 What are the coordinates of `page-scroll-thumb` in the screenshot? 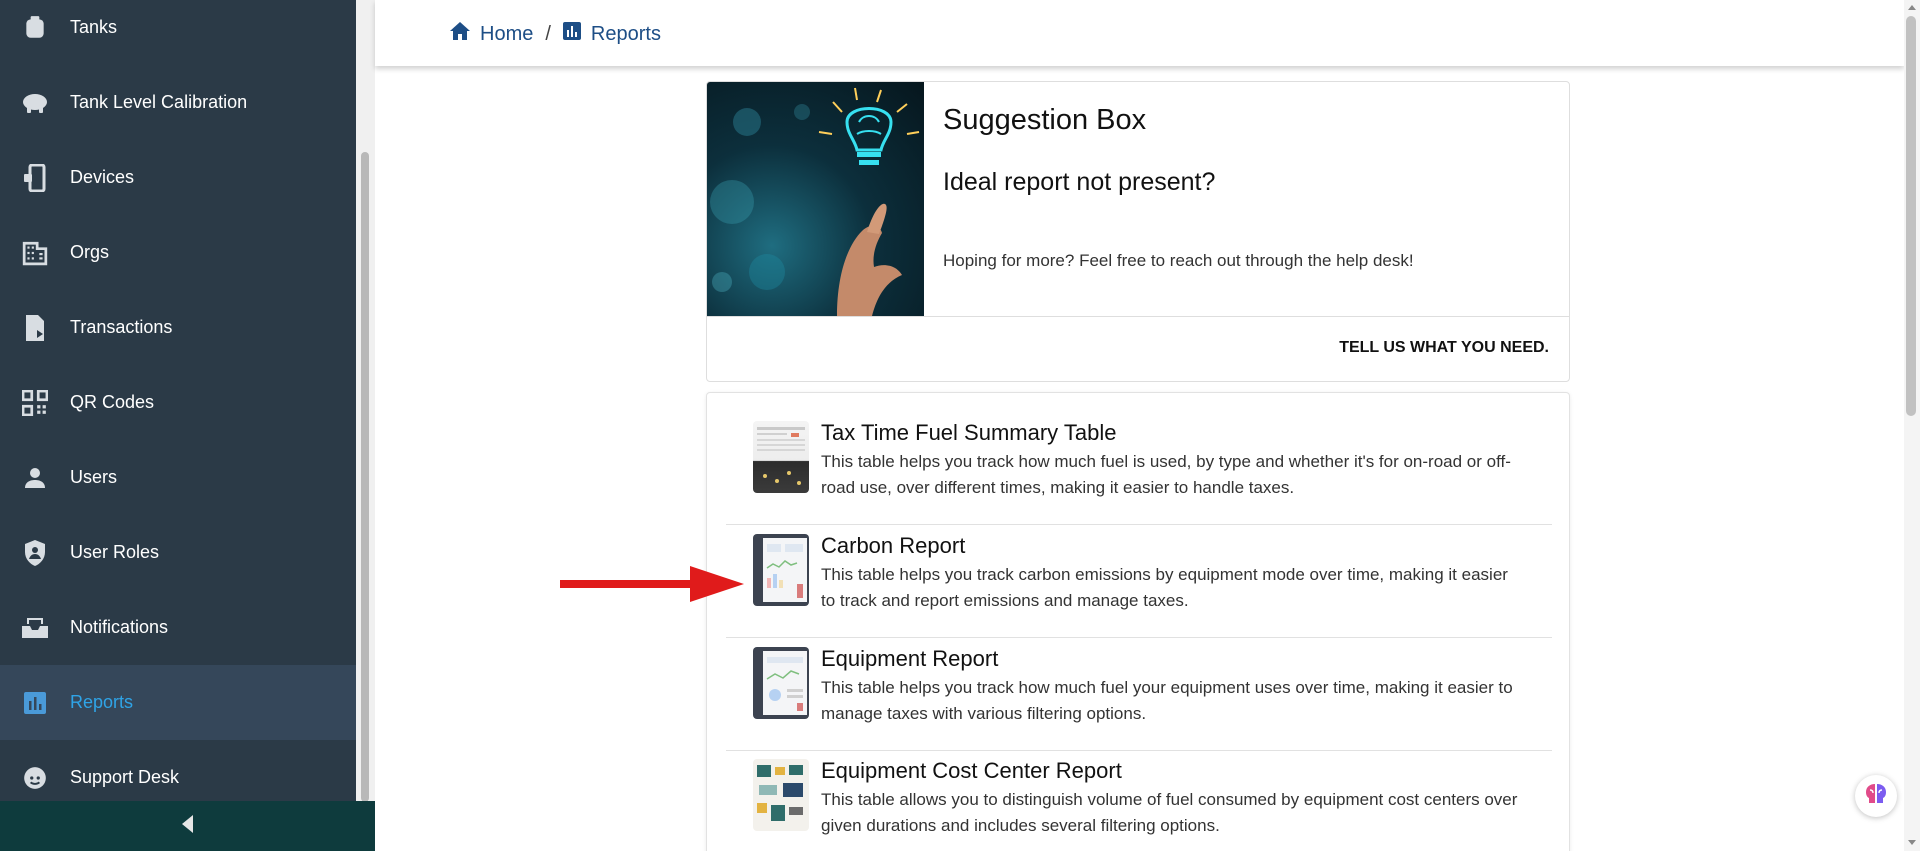 It's located at (1911, 216).